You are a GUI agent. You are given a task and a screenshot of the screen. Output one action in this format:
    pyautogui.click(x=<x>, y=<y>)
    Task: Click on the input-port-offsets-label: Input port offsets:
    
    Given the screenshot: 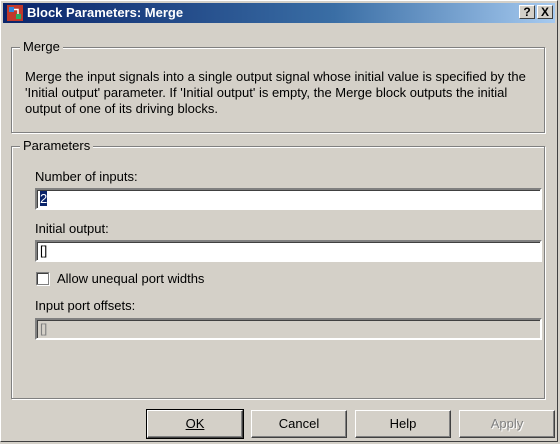 What is the action you would take?
    pyautogui.click(x=85, y=305)
    